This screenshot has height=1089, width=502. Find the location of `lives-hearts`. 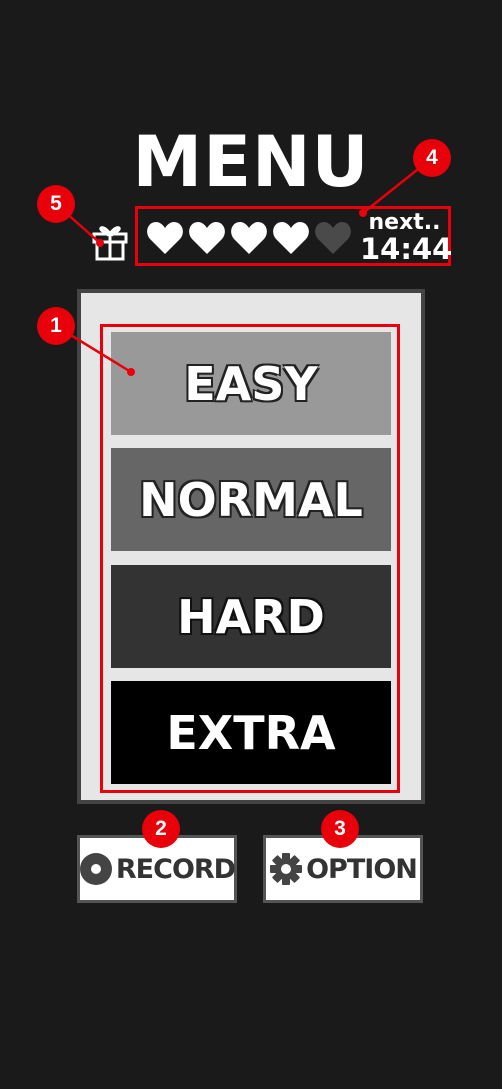

lives-hearts is located at coordinates (249, 239).